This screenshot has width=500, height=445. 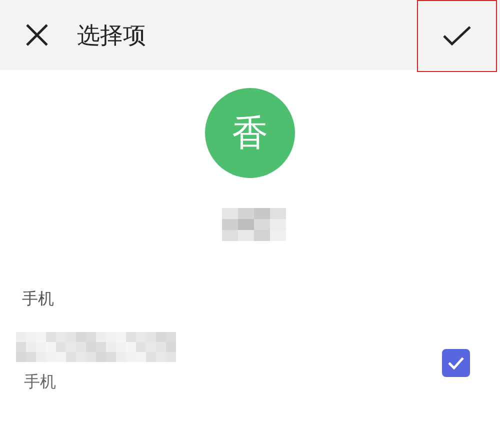 What do you see at coordinates (38, 299) in the screenshot?
I see `section-header: 手机` at bounding box center [38, 299].